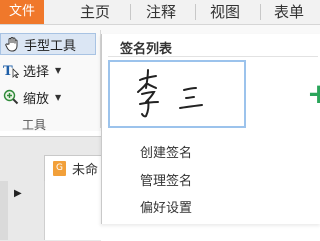  What do you see at coordinates (18, 193) in the screenshot?
I see `expand-arrow-icon: ▶` at bounding box center [18, 193].